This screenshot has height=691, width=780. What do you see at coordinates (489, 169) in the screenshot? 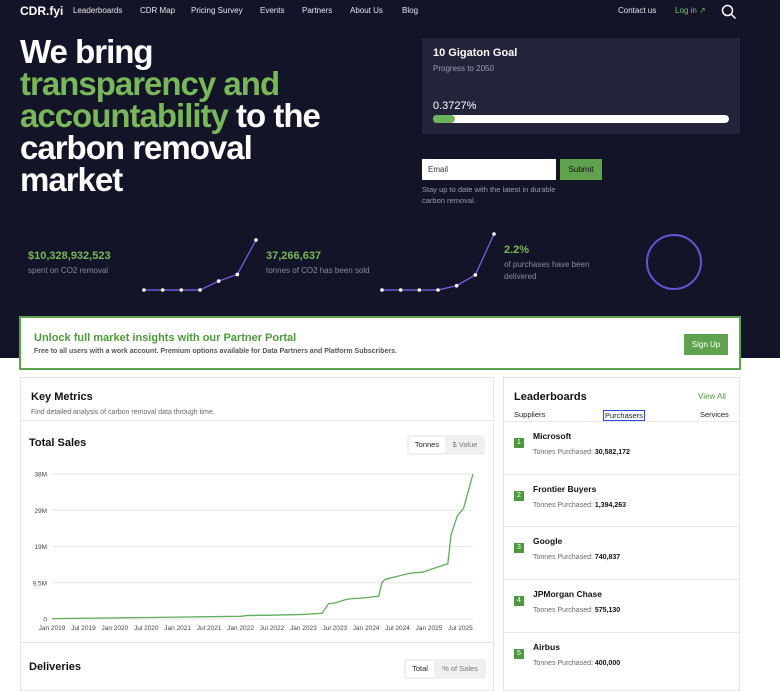
I see `email-field` at bounding box center [489, 169].